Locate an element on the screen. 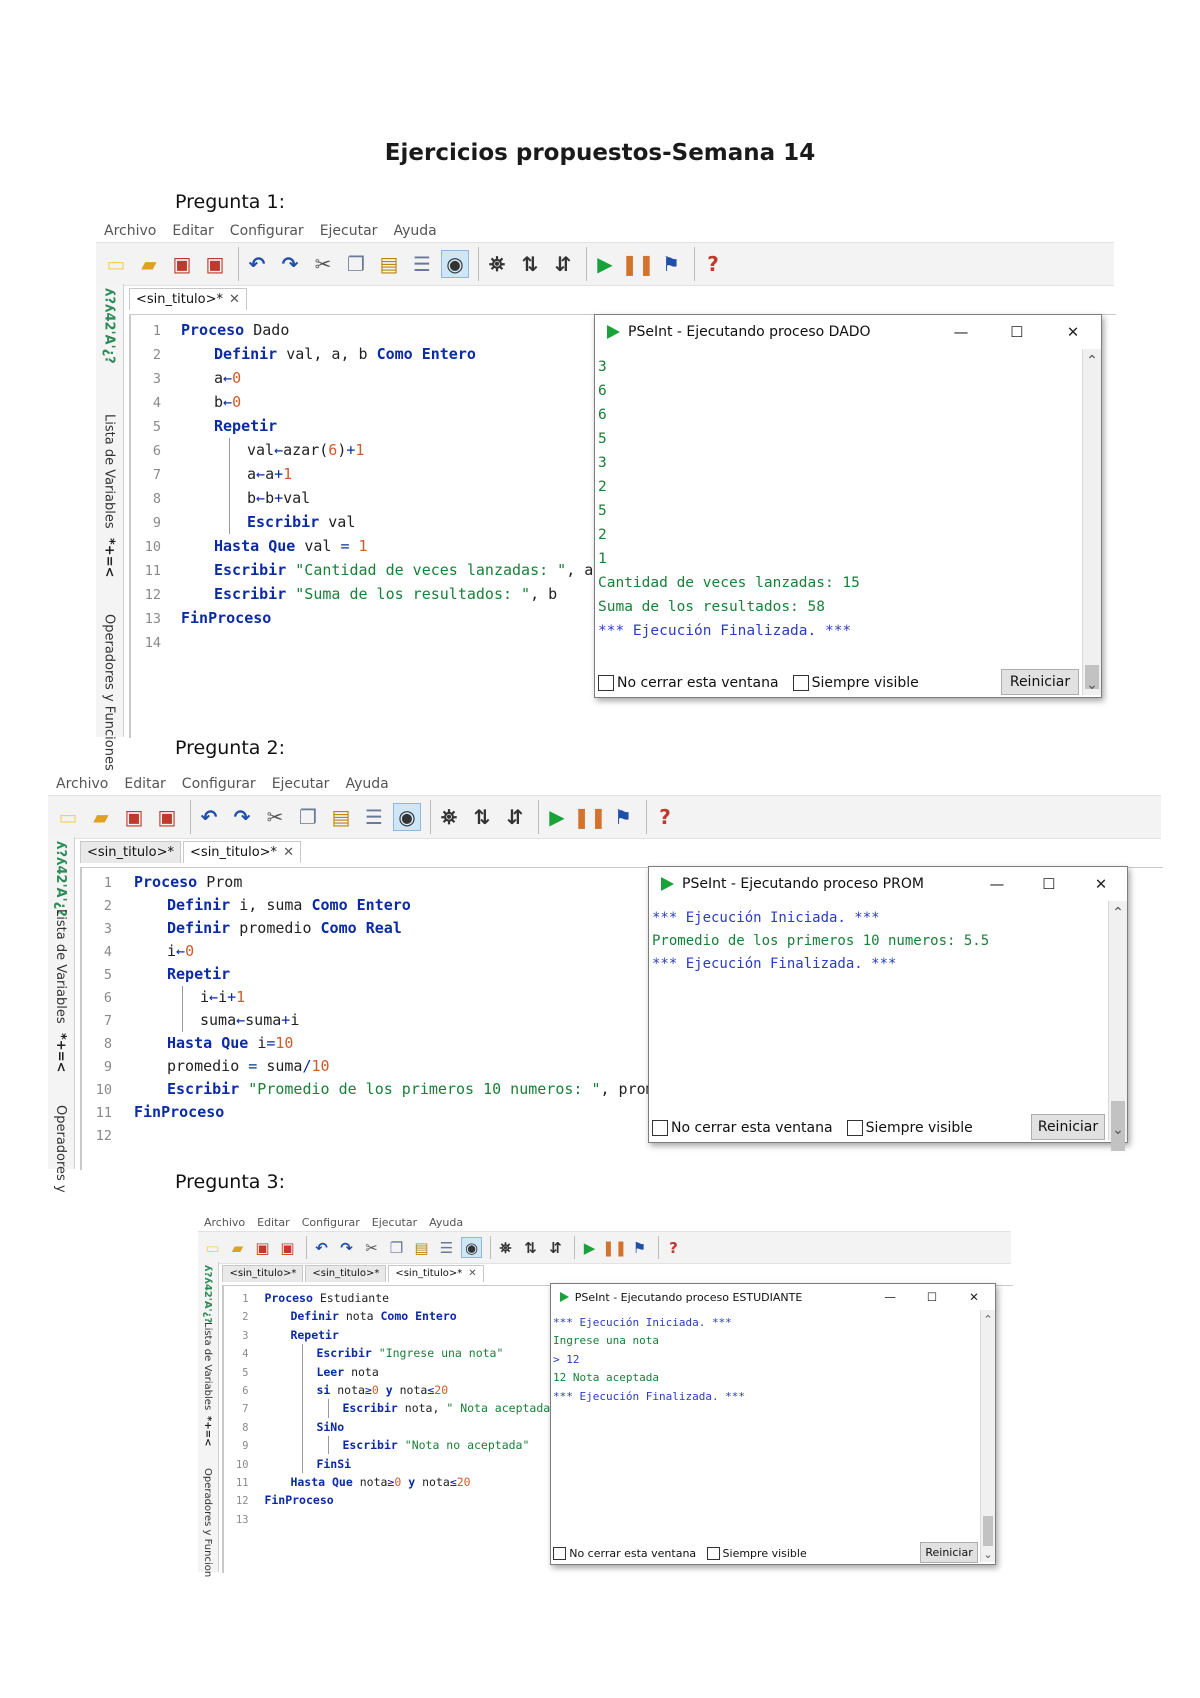 The width and height of the screenshot is (1200, 1698). operators-panel-tab: Operadores y Funciones is located at coordinates (109, 692).